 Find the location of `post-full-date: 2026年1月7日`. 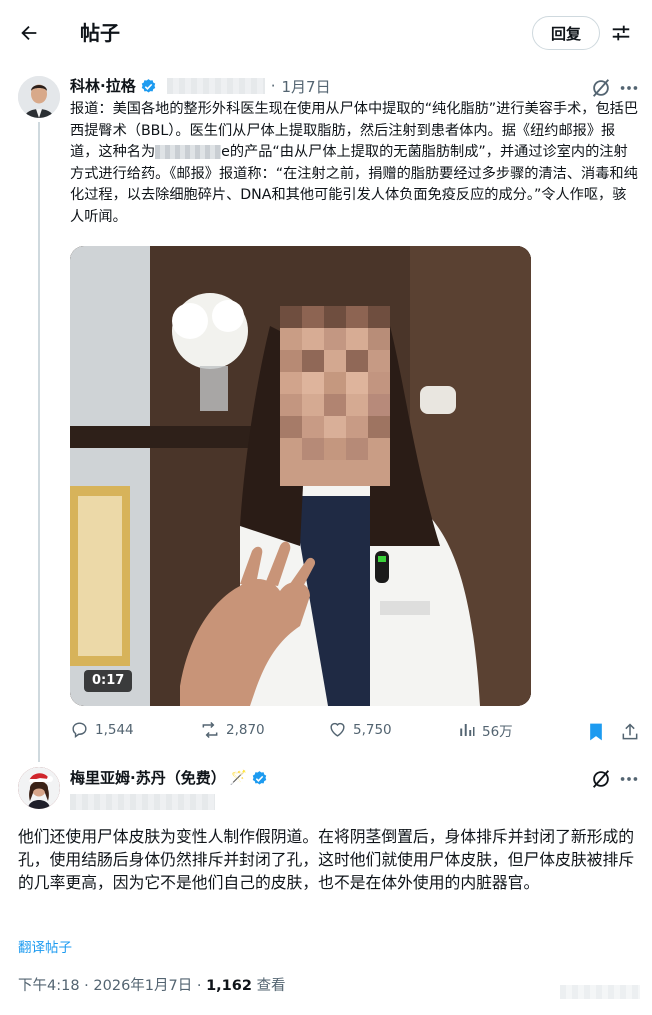

post-full-date: 2026年1月7日 is located at coordinates (142, 986).